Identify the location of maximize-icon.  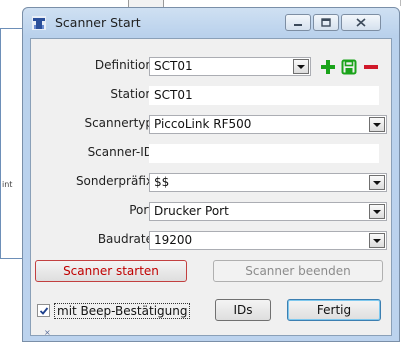
(326, 22).